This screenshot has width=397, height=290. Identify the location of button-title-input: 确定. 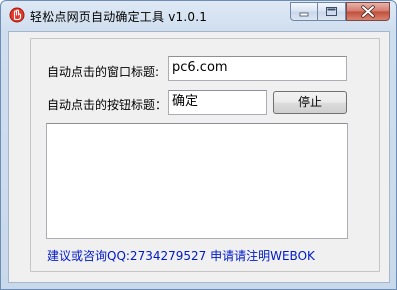
(217, 102).